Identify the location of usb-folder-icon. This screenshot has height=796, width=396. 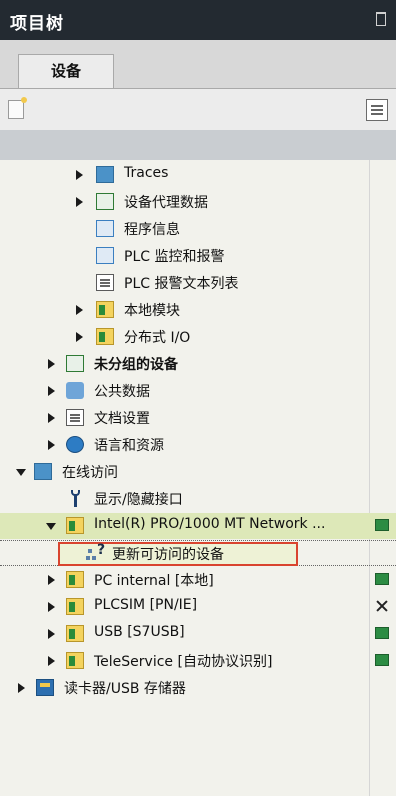
(75, 633).